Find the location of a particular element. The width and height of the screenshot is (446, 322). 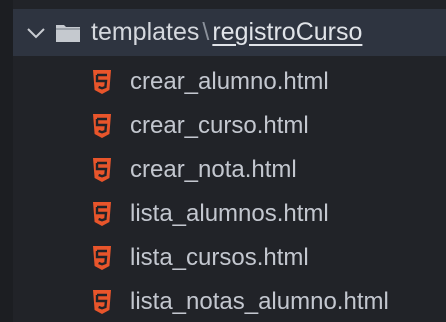

file-item-crear-nota: crear_nota.html is located at coordinates (223, 170).